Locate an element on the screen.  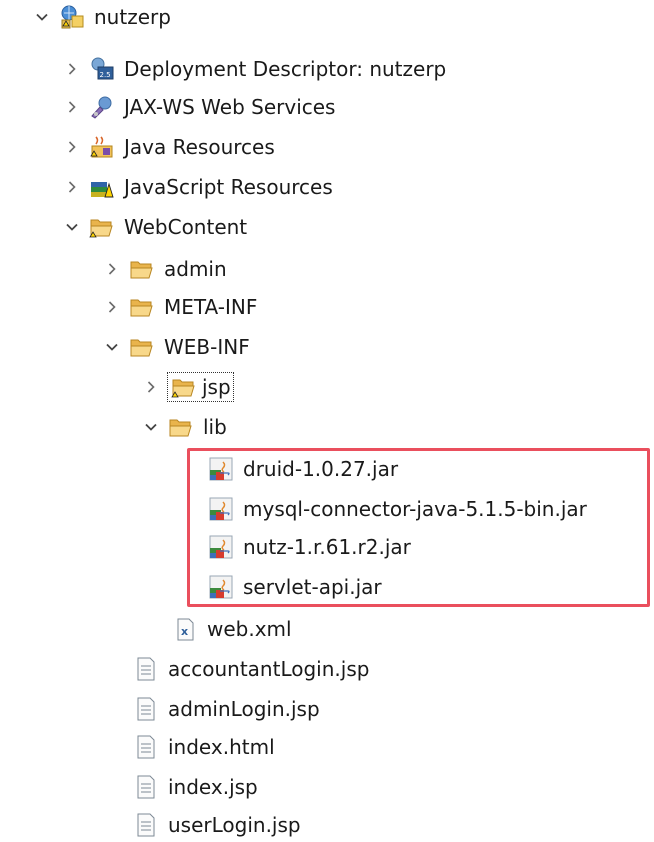
tree-node-label: lib is located at coordinates (215, 427).